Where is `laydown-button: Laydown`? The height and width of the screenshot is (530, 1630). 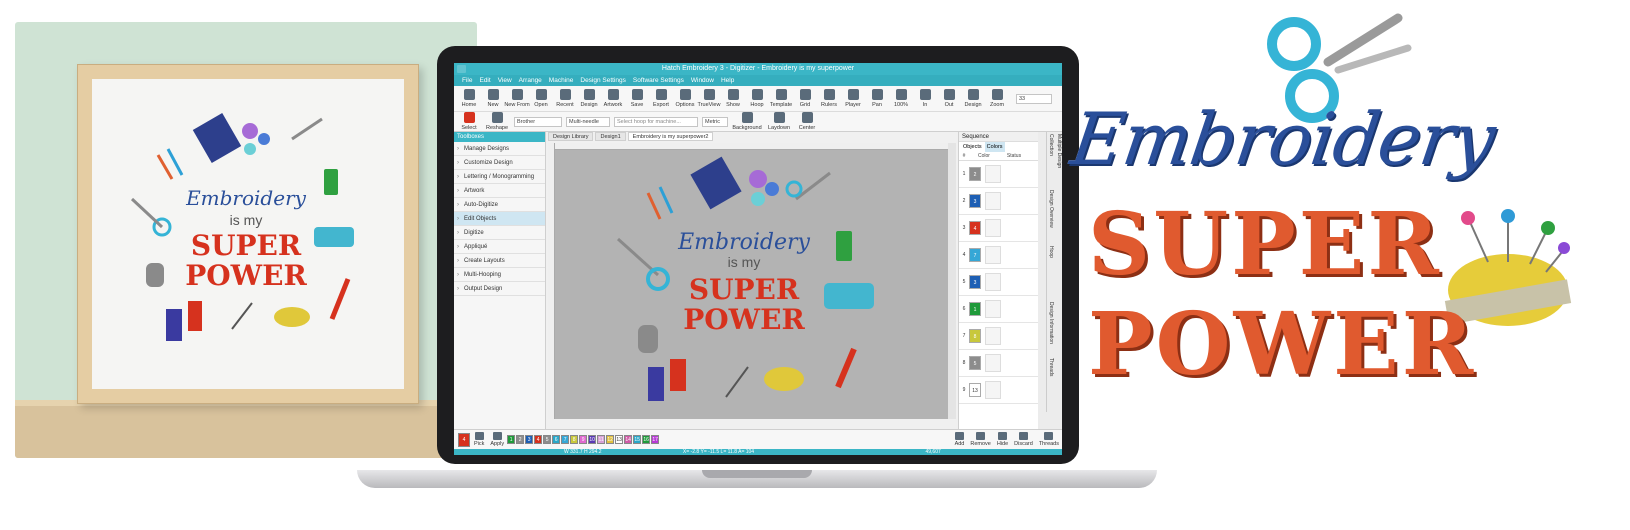
laydown-button: Laydown is located at coordinates (779, 121).